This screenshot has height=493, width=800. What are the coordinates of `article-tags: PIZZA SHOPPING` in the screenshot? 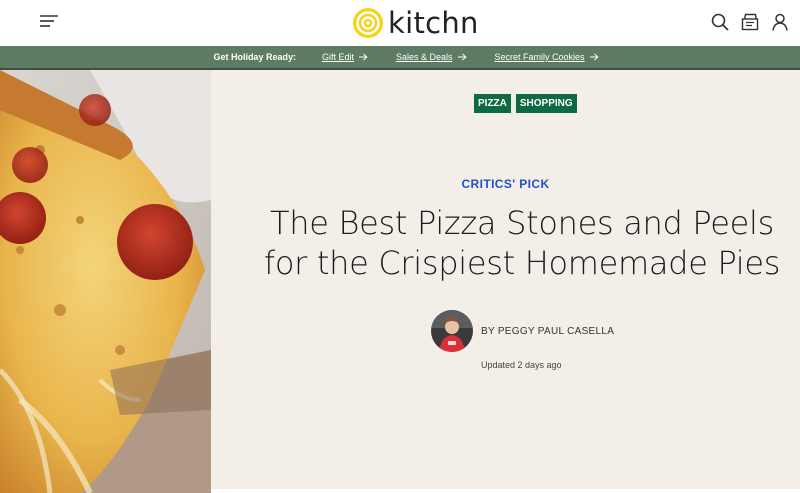 It's located at (525, 103).